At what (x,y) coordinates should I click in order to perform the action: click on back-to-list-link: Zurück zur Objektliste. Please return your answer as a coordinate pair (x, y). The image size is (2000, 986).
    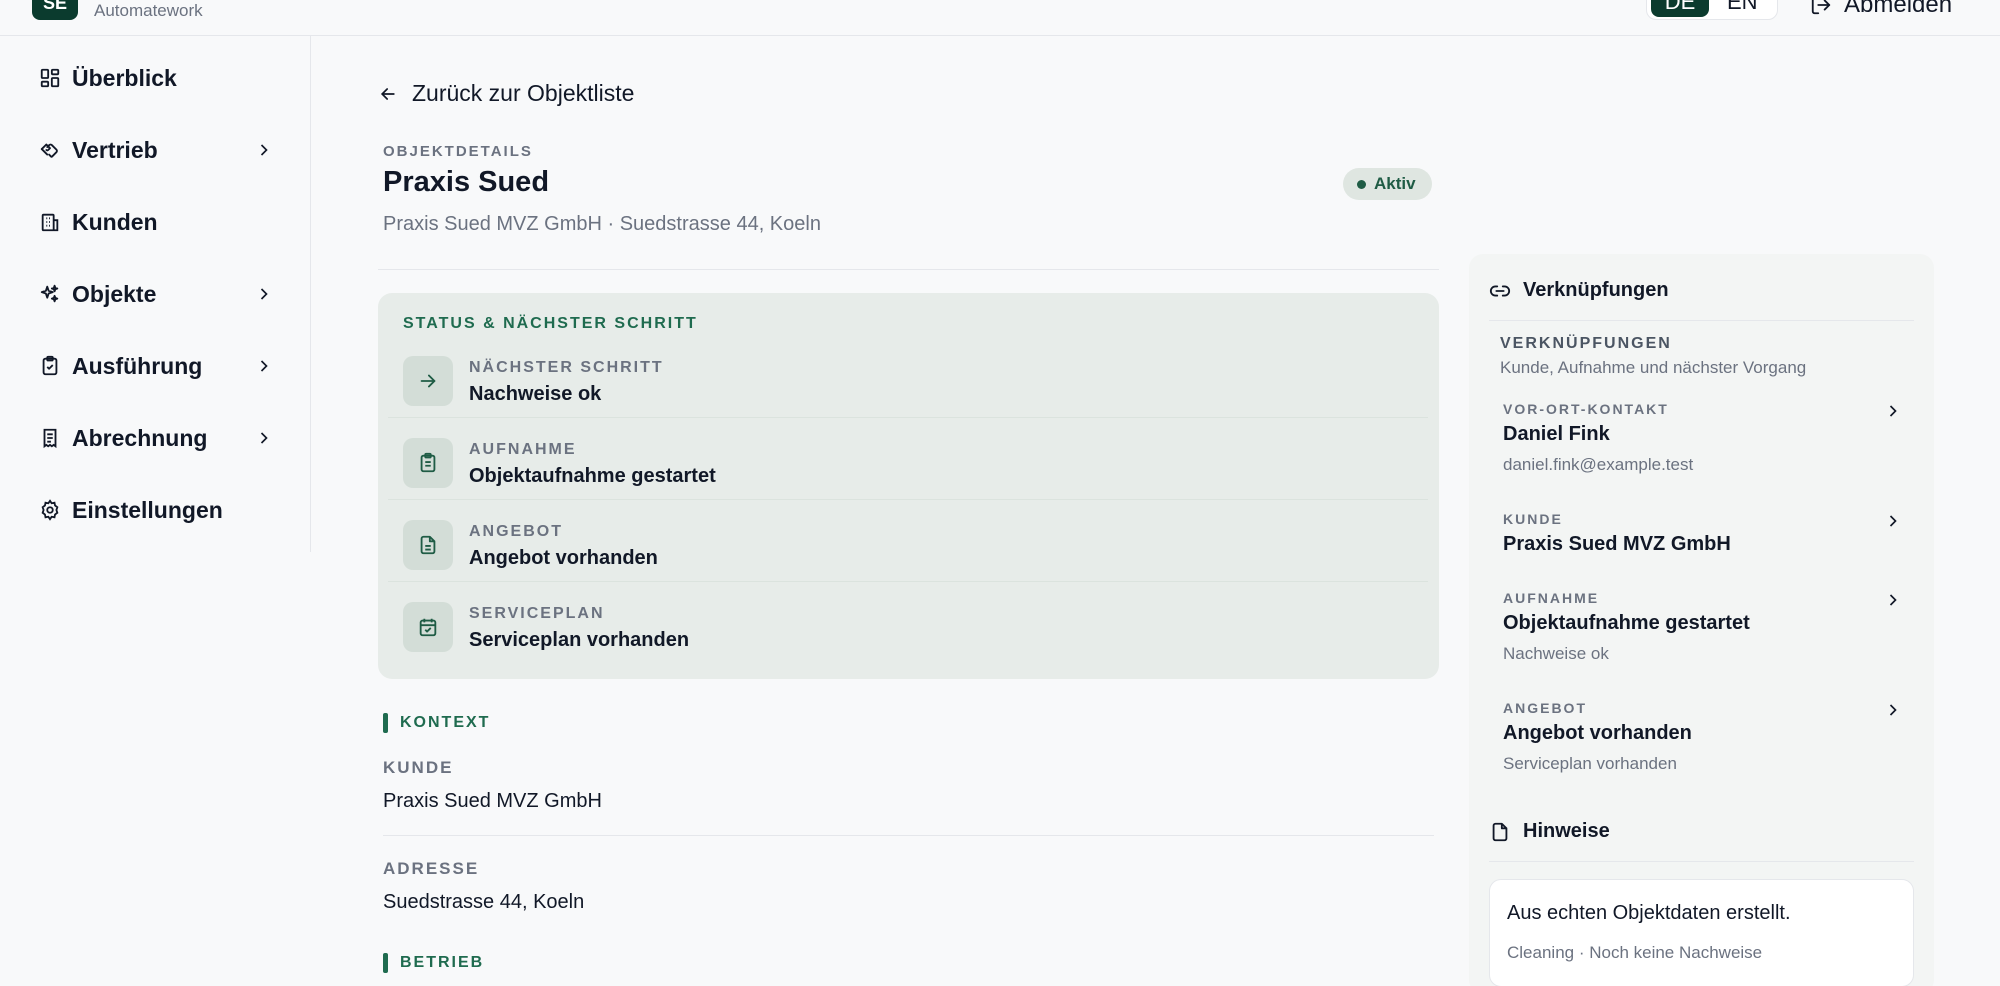
    Looking at the image, I should click on (506, 93).